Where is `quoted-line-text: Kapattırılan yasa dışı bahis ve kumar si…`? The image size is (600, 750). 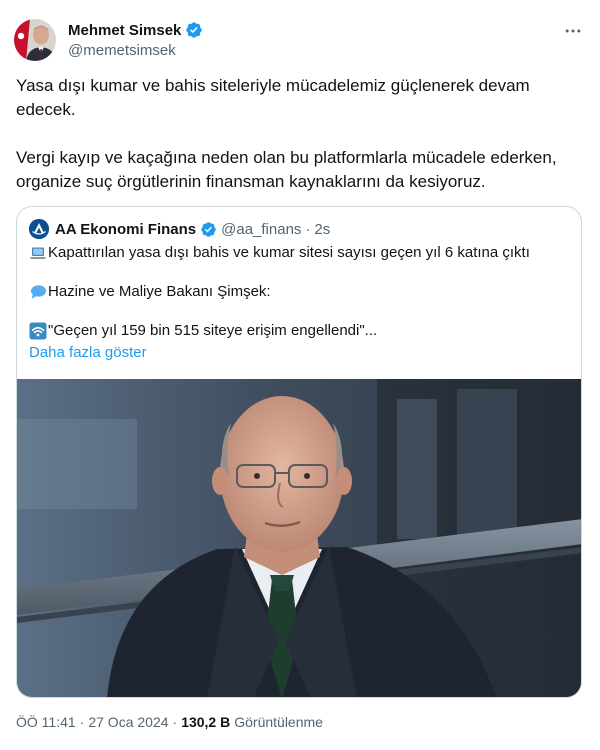
quoted-line-text: Kapattırılan yasa dışı bahis ve kumar si… is located at coordinates (289, 252).